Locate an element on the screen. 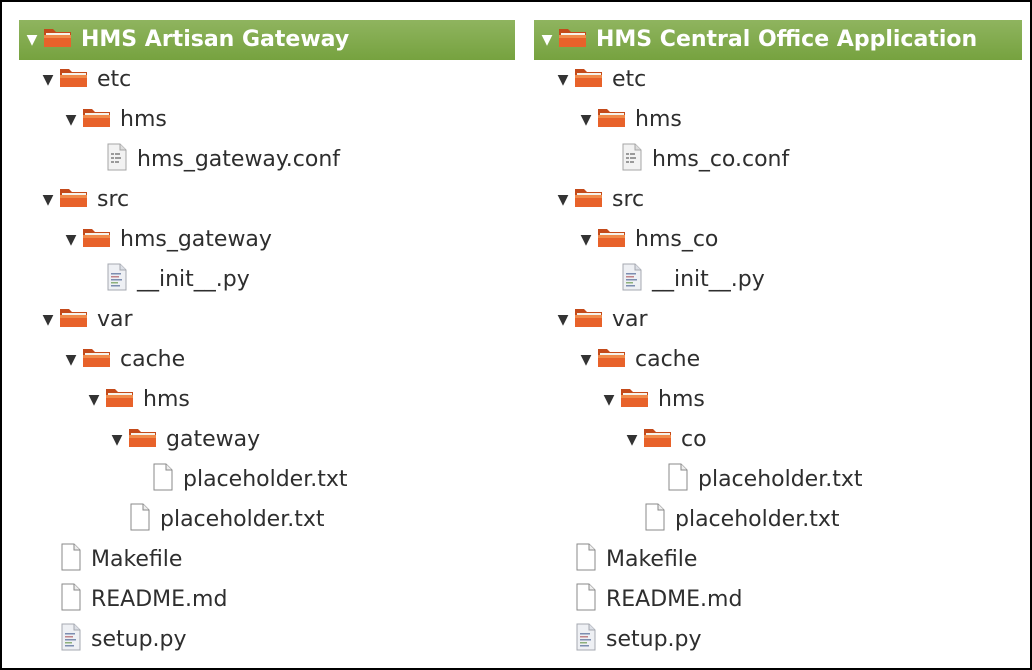 This screenshot has height=670, width=1032. tree-item-folder: ▼ co is located at coordinates (778, 440).